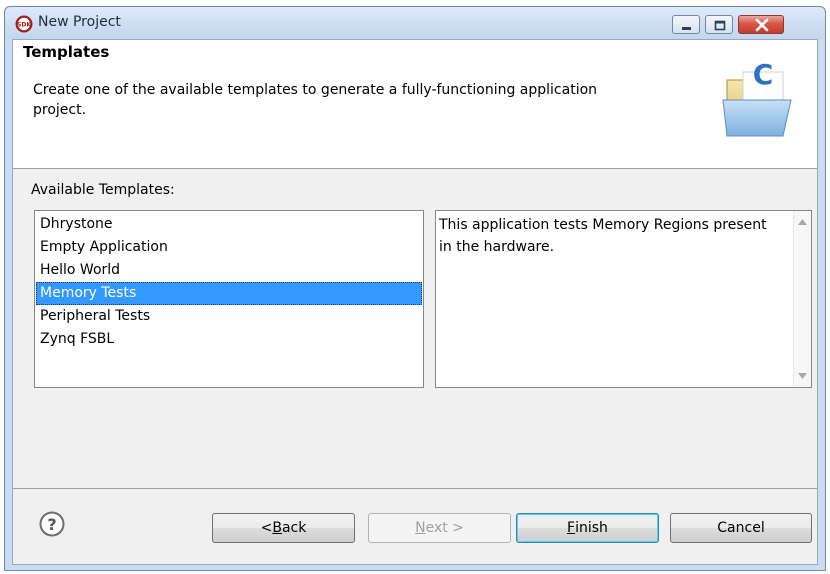 This screenshot has height=574, width=830. What do you see at coordinates (415, 488) in the screenshot?
I see `footer-separator` at bounding box center [415, 488].